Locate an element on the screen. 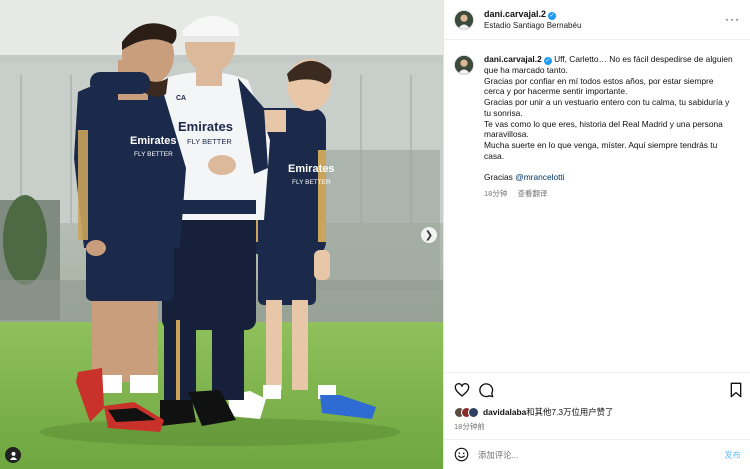 This screenshot has width=750, height=469. post-time: 18分钟前 is located at coordinates (469, 426).